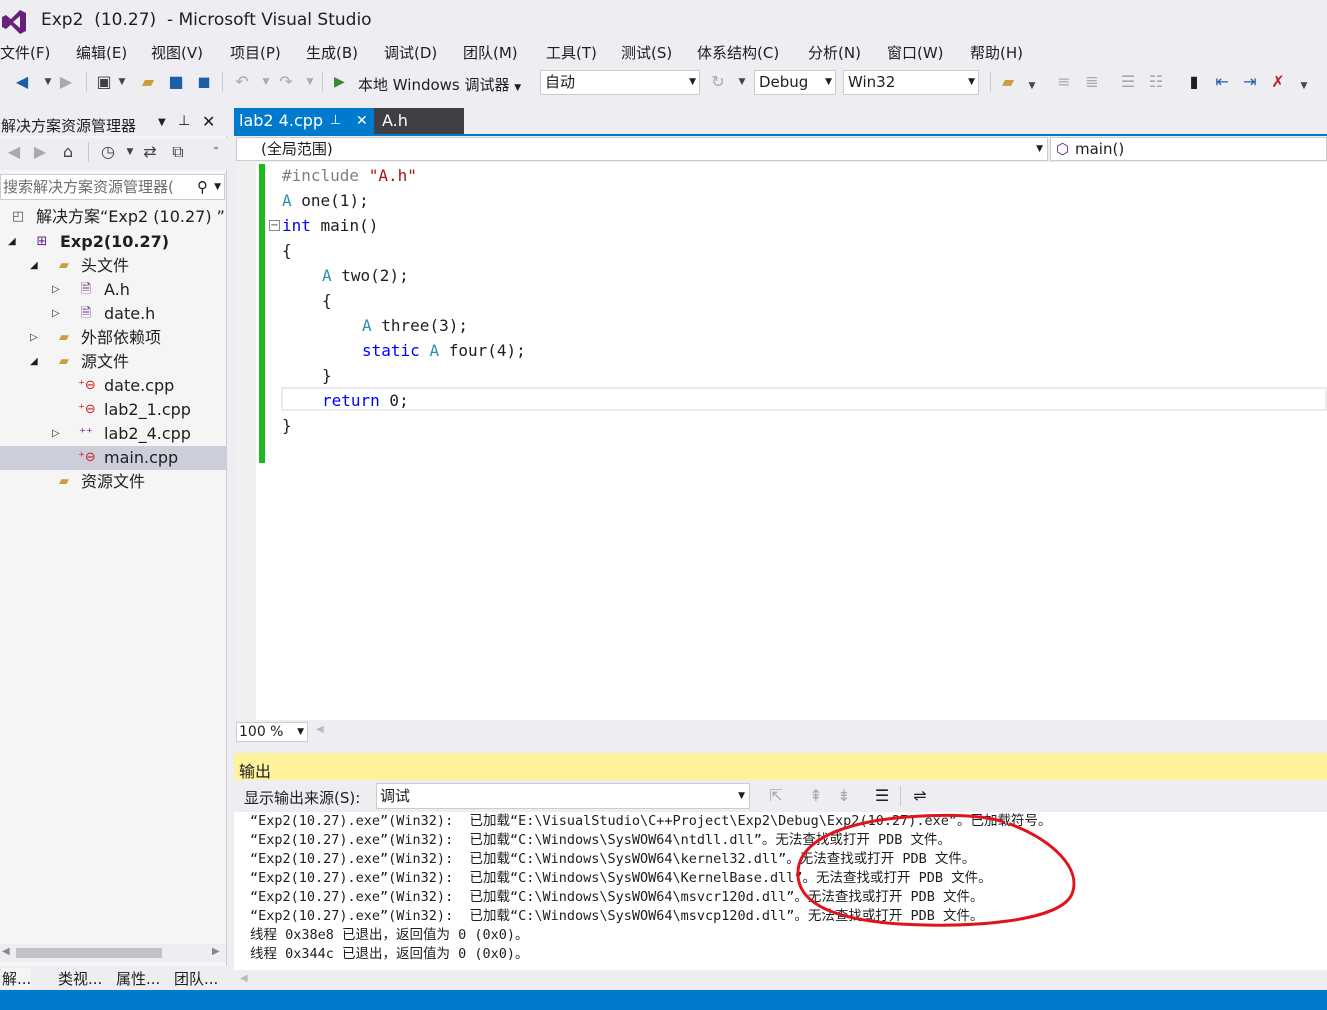 The width and height of the screenshot is (1327, 1010). Describe the element at coordinates (66, 82) in the screenshot. I see `navigate-forward-icon: ▶` at that location.